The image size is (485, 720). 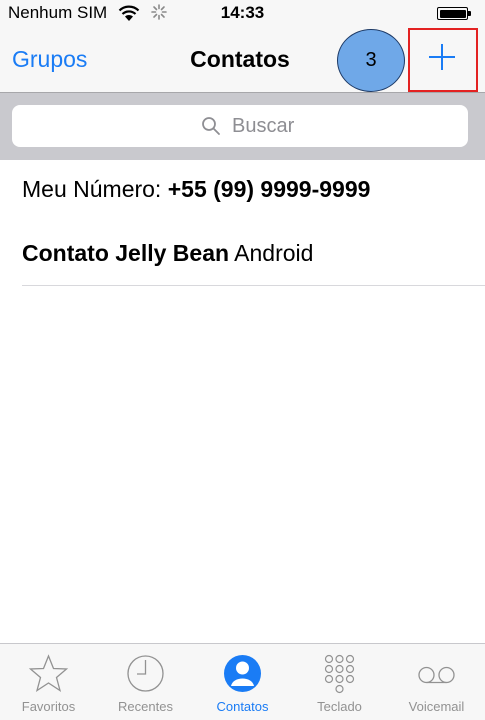 I want to click on tab-label-teclado: Teclado, so click(x=339, y=706).